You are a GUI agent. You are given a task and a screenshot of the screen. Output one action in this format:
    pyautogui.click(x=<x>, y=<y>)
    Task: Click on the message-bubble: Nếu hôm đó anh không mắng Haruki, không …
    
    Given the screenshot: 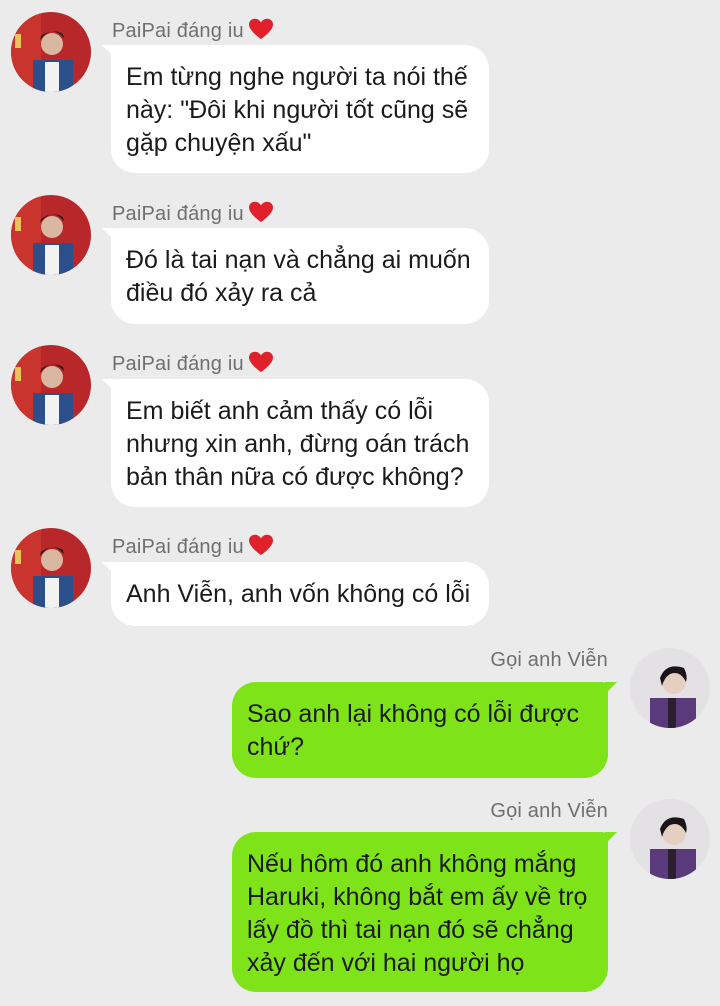 What is the action you would take?
    pyautogui.click(x=424, y=912)
    